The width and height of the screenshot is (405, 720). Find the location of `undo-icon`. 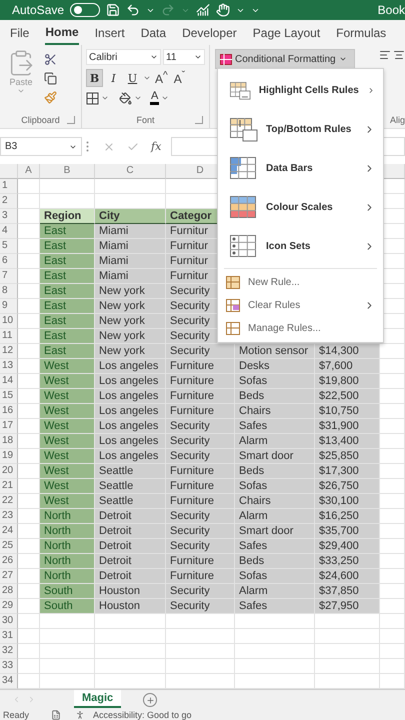

undo-icon is located at coordinates (133, 10).